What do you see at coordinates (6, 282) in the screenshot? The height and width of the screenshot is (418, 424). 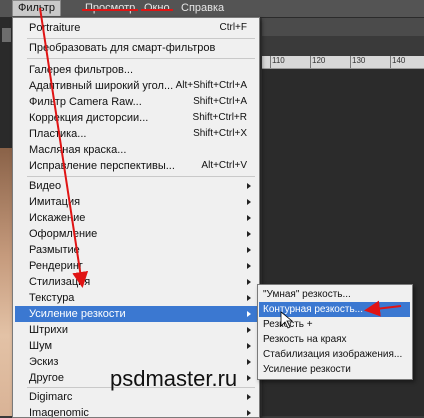 I see `document-image` at bounding box center [6, 282].